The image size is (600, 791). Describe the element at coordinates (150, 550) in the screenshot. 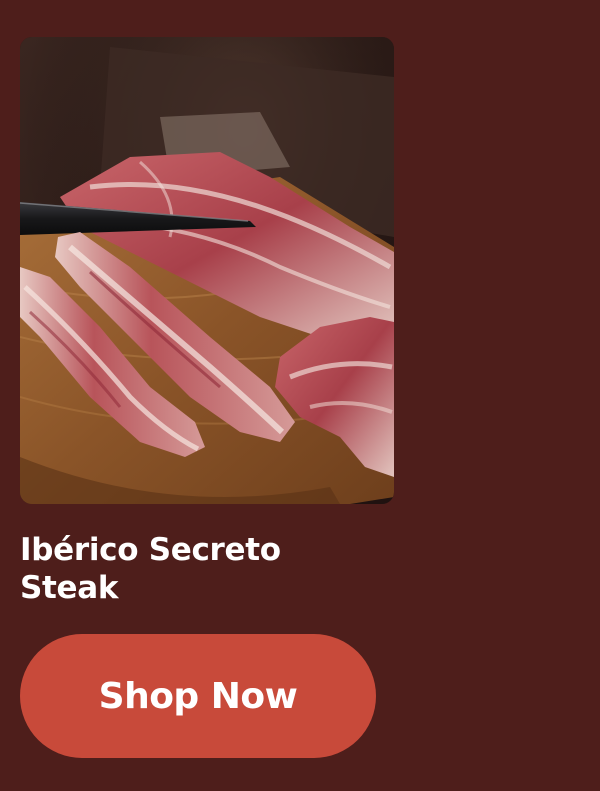

I see `product-title-line-1: Ibérico Secreto` at that location.